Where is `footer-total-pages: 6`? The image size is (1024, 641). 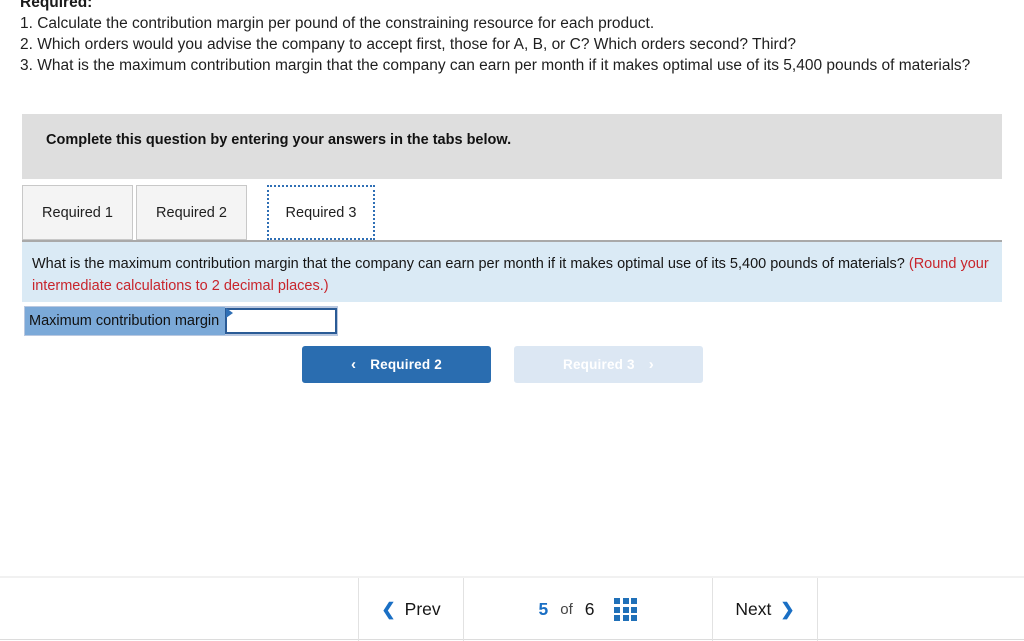 footer-total-pages: 6 is located at coordinates (589, 609).